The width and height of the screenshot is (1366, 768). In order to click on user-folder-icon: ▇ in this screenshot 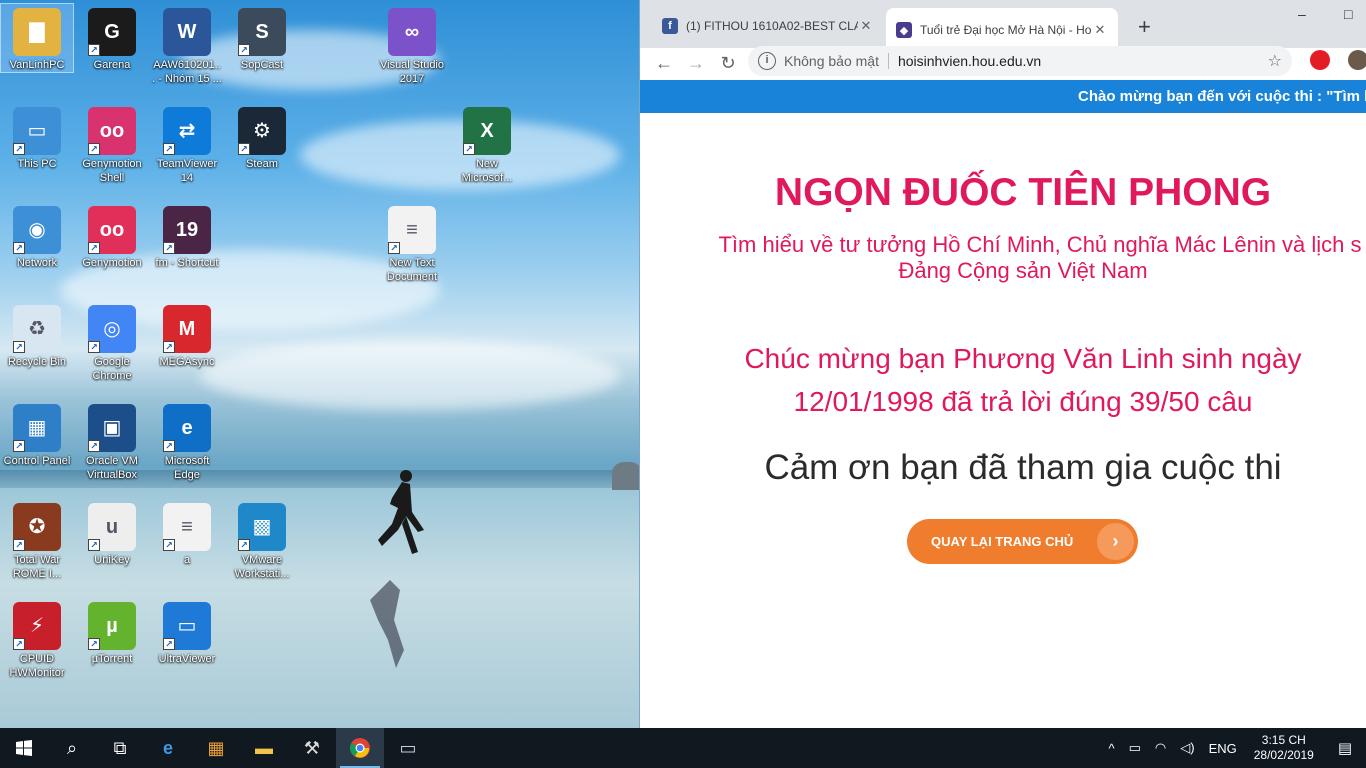, I will do `click(37, 32)`.